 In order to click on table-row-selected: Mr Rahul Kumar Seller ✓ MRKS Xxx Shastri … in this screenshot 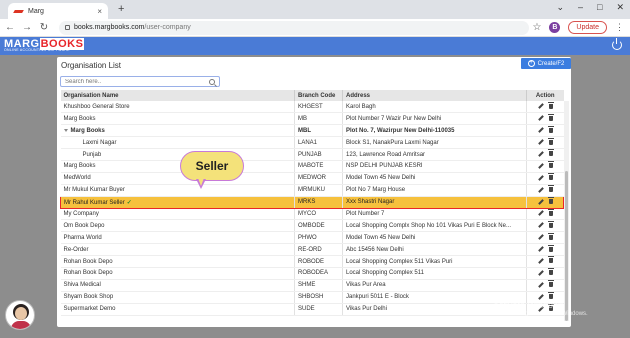, I will do `click(312, 202)`.